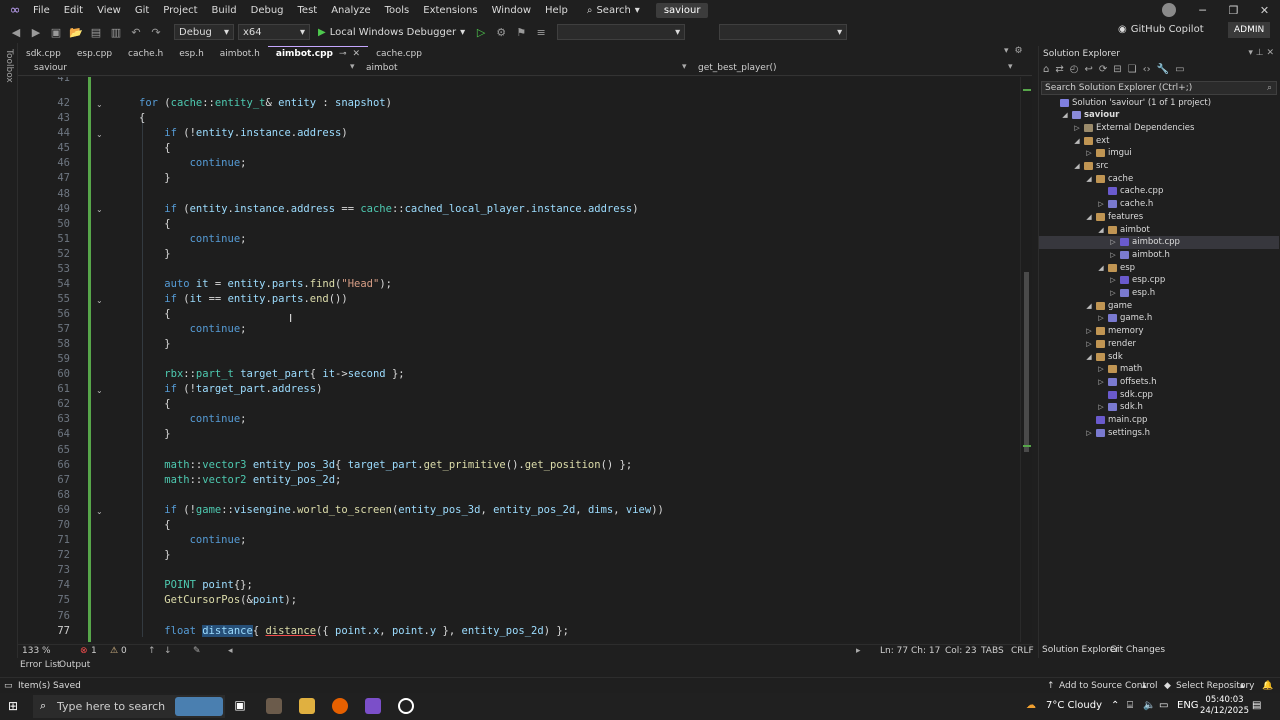  Describe the element at coordinates (481, 32) in the screenshot. I see `start-without-debugging-icon: ▷` at that location.